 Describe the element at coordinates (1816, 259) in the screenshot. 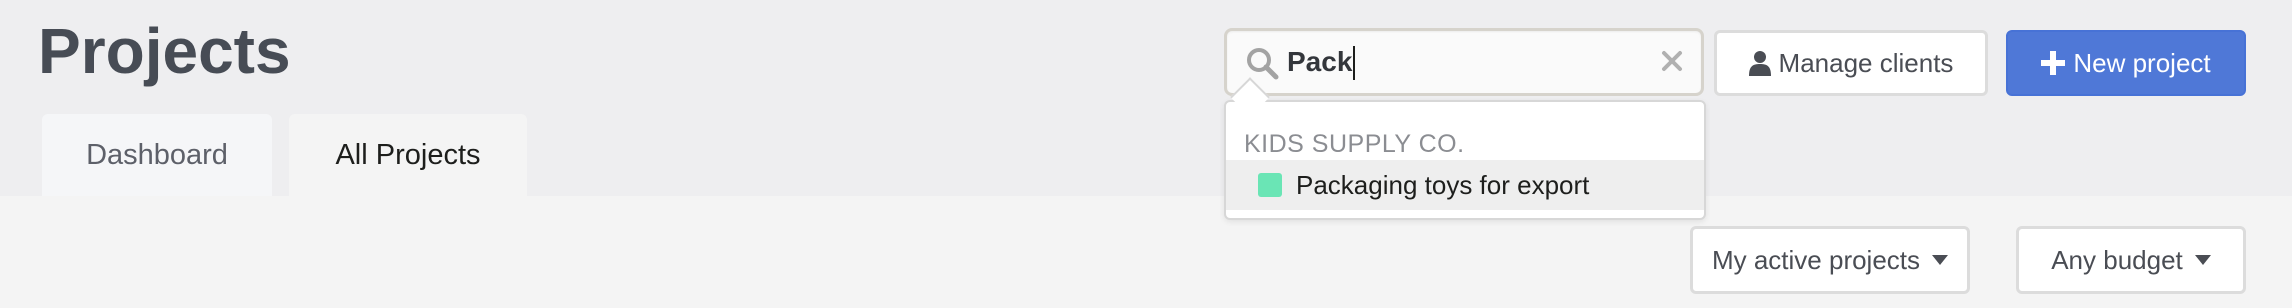

I see `active-projects-filter-label: My active projects` at that location.